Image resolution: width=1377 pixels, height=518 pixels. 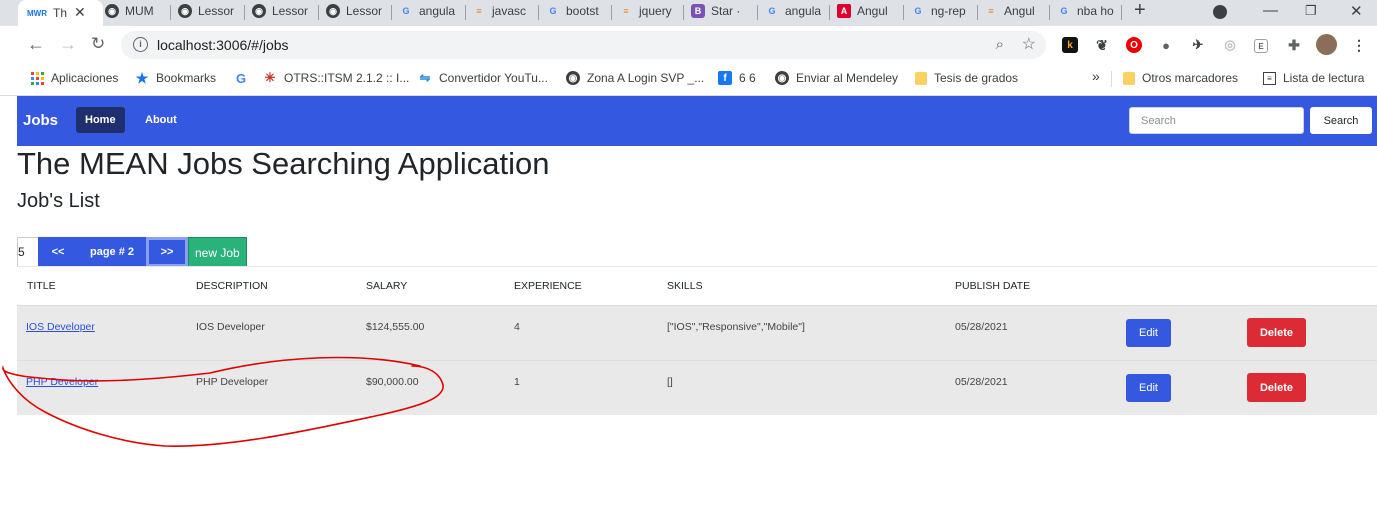 What do you see at coordinates (112, 11) in the screenshot?
I see `globe-favicon: ◉` at bounding box center [112, 11].